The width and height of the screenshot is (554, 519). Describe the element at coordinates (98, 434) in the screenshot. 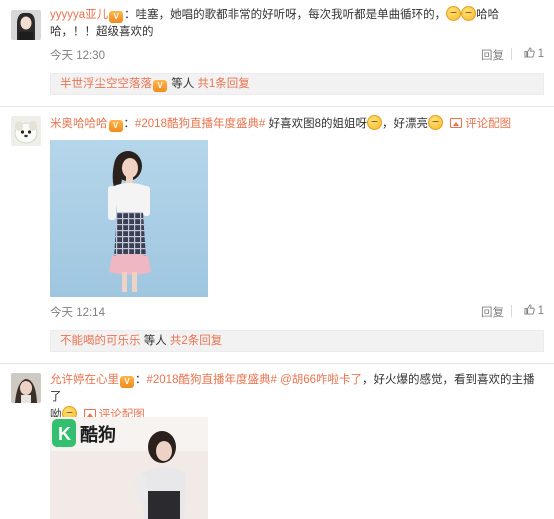

I see `svg-text: 酷狗` at that location.